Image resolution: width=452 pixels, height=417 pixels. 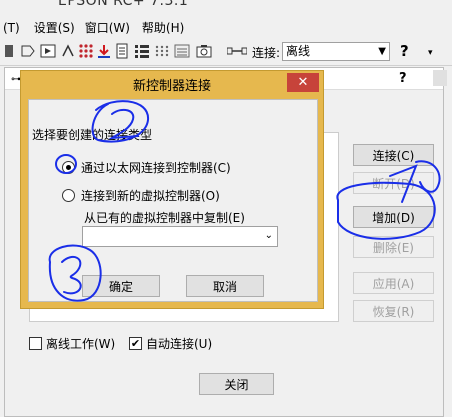 I want to click on virtual-controller-radio: 连接到新的虚拟控制器(O), so click(x=141, y=195).